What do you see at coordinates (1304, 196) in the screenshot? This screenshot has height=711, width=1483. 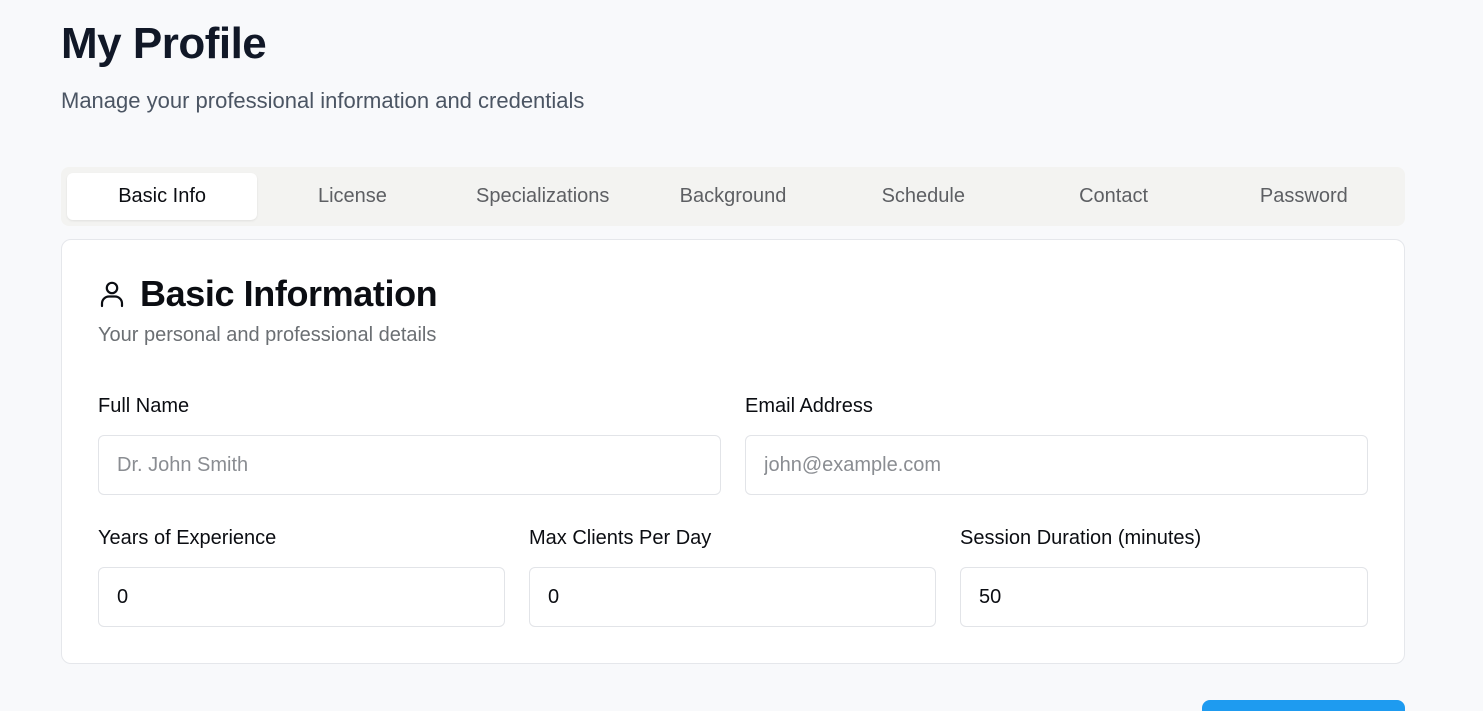 I see `tab-password: Password` at bounding box center [1304, 196].